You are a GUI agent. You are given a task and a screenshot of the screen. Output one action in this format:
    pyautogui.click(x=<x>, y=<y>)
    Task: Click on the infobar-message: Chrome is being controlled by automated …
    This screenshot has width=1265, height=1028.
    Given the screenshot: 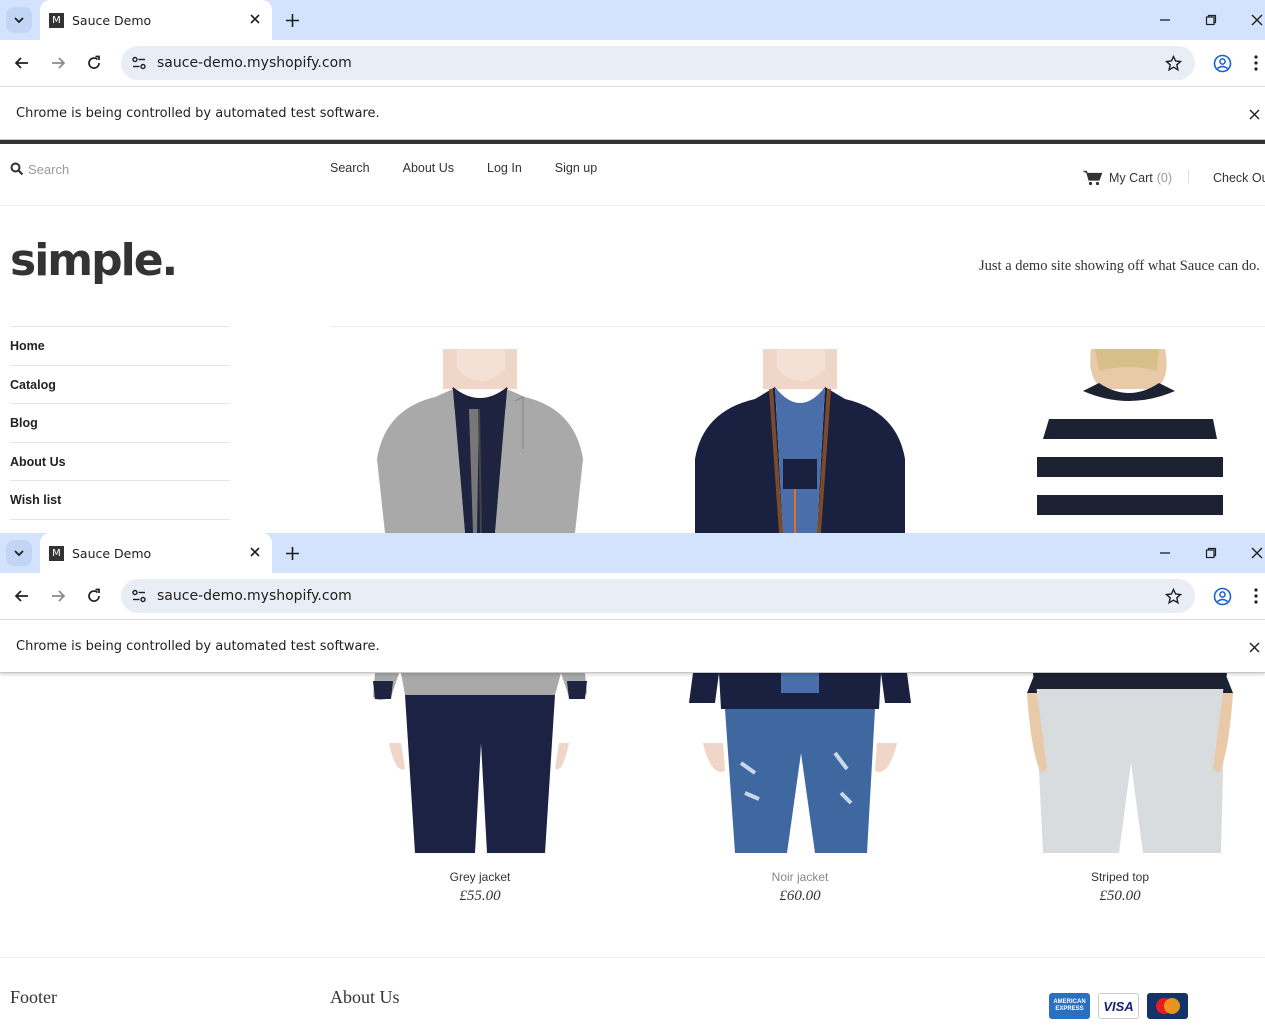 What is the action you would take?
    pyautogui.click(x=198, y=113)
    